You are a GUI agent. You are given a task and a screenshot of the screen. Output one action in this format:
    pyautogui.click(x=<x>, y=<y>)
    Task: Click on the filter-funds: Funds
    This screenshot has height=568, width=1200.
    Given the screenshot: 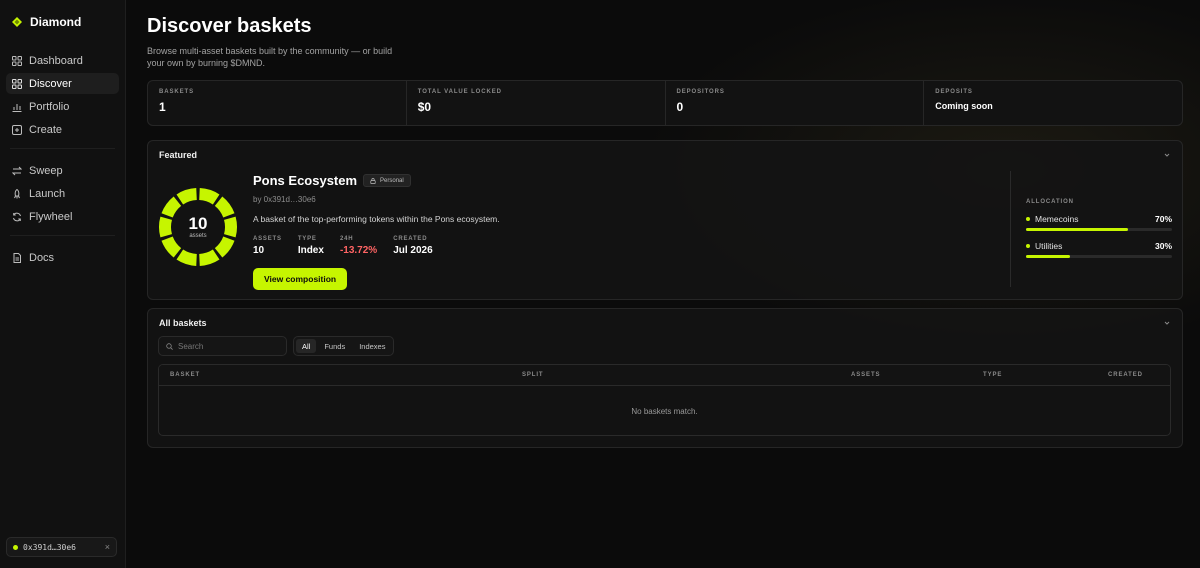 What is the action you would take?
    pyautogui.click(x=334, y=346)
    